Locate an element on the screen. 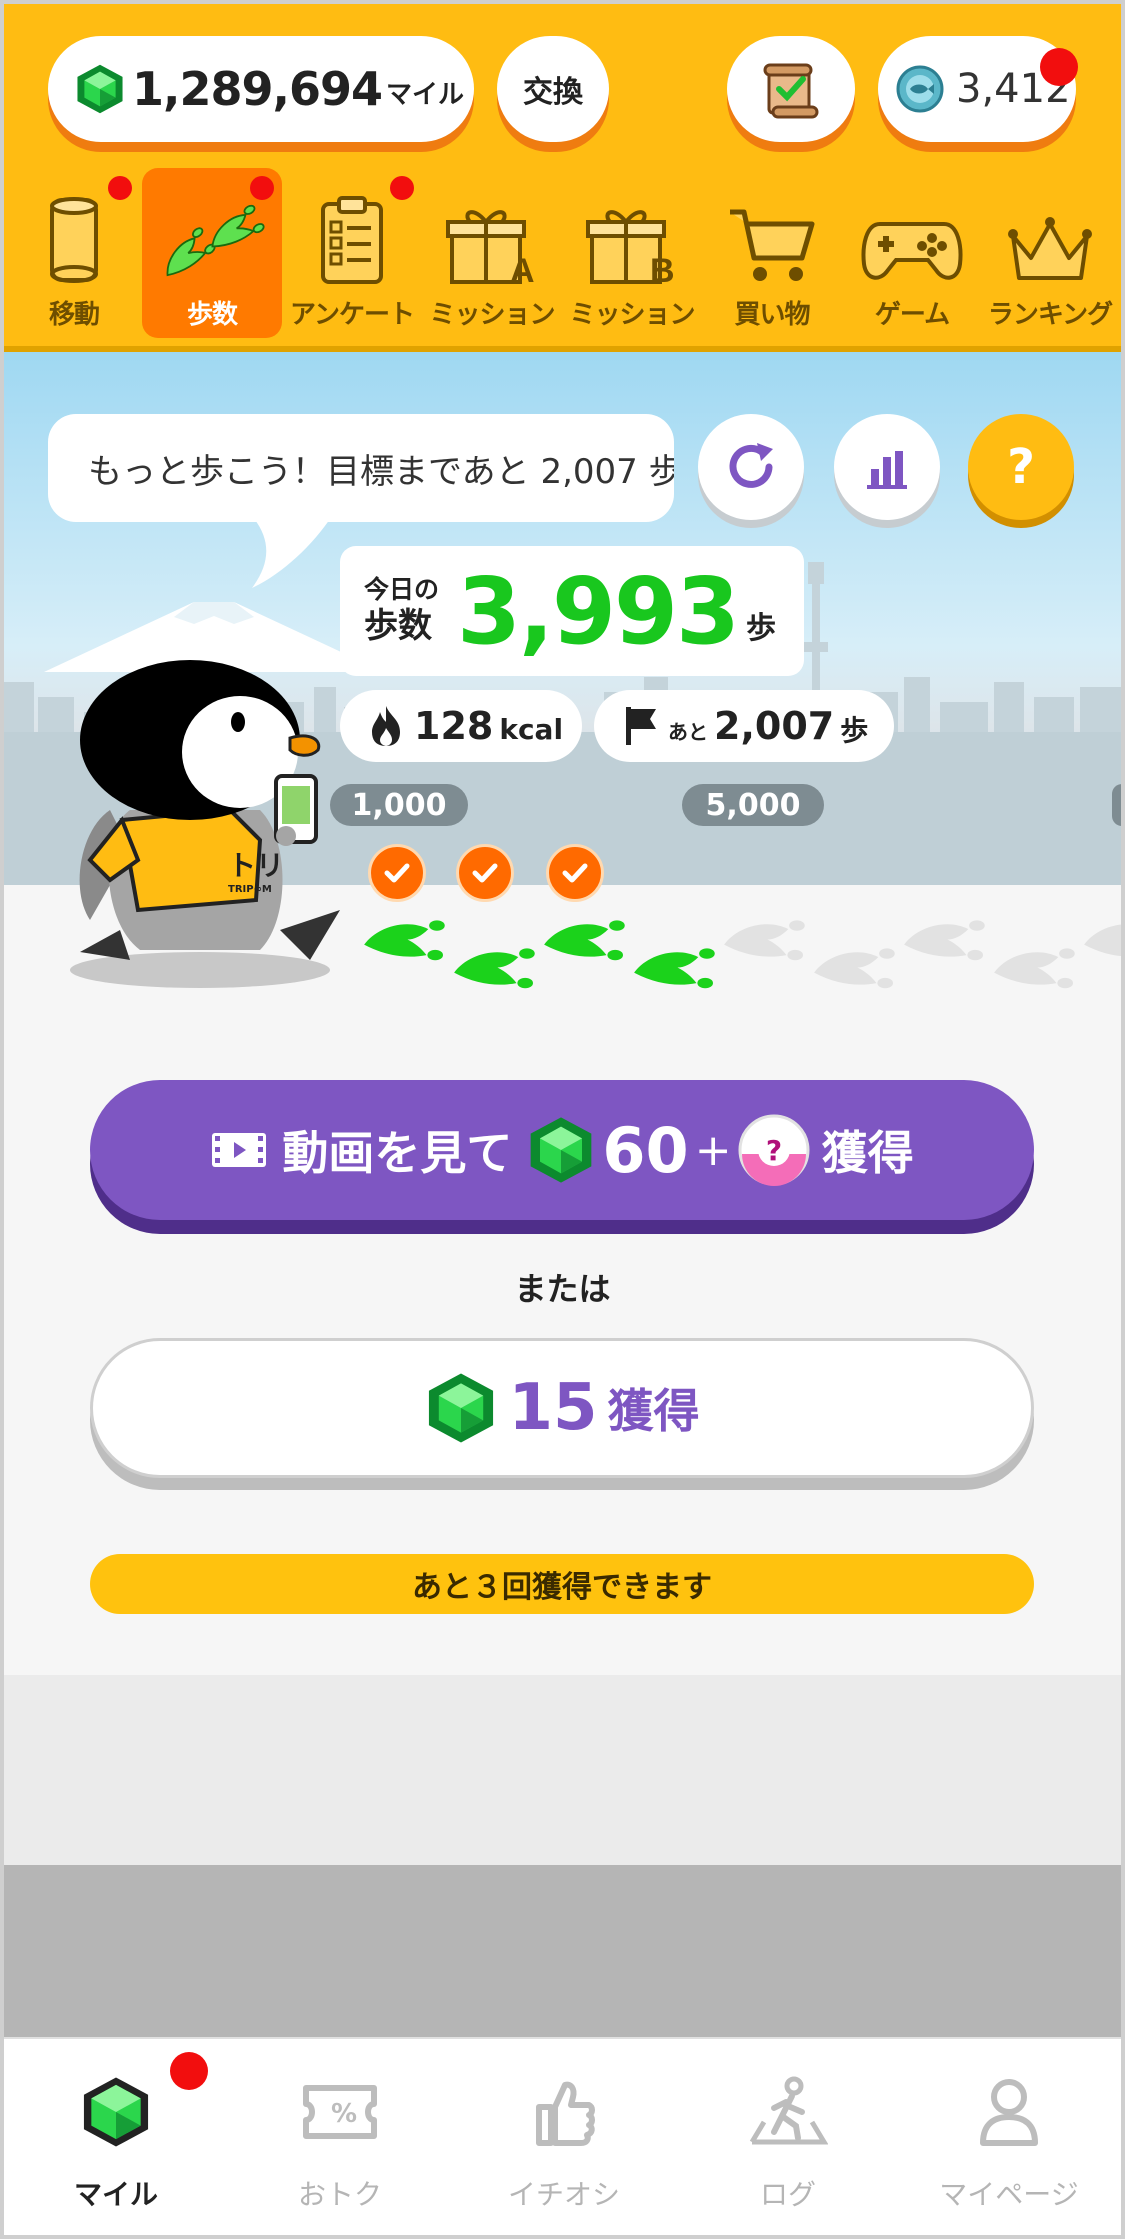  flame-icon is located at coordinates (386, 726).